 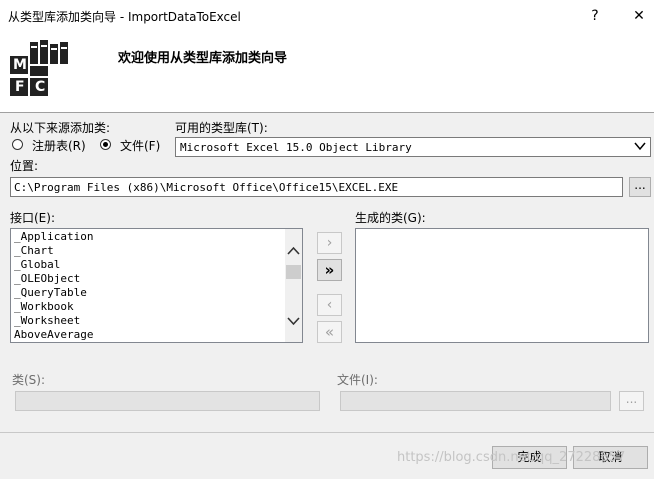 I want to click on watermark-text: https://blog.csdn.net/qq_27228657, so click(x=511, y=457).